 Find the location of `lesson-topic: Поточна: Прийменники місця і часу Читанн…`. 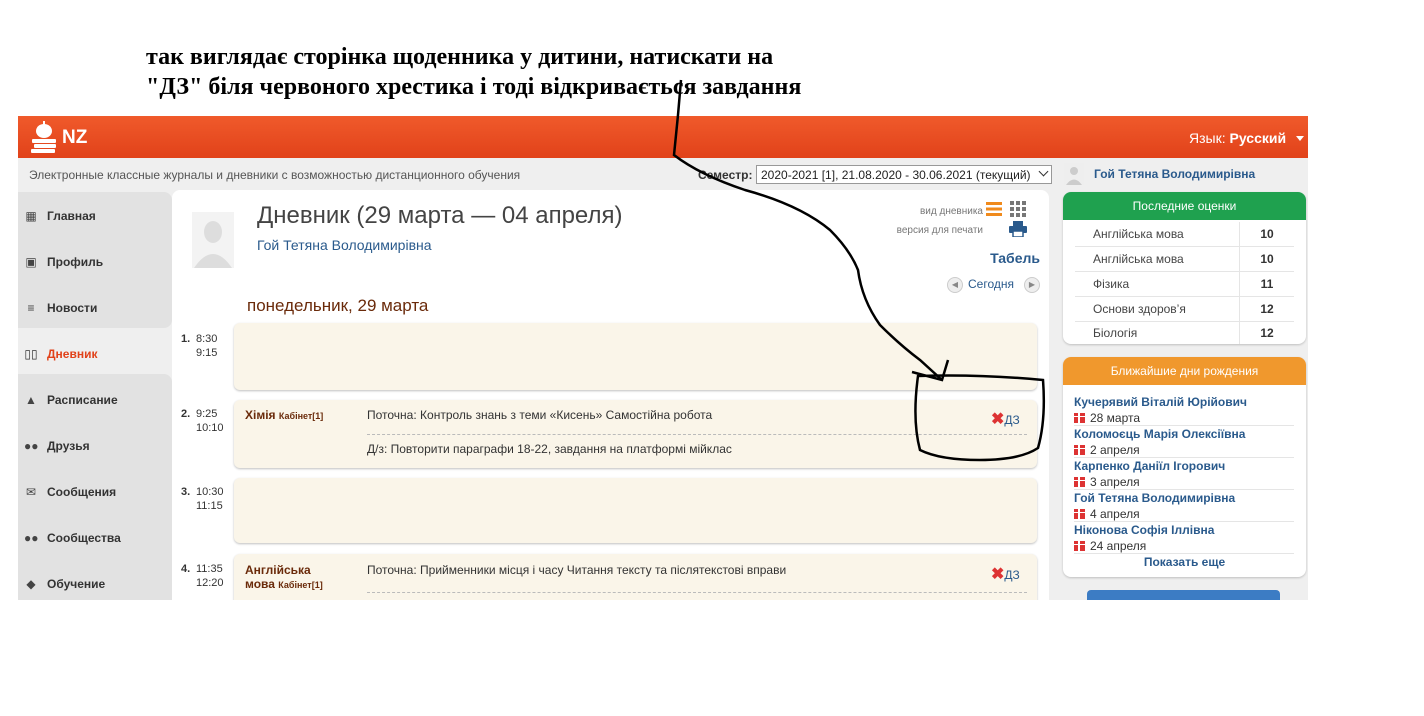

lesson-topic: Поточна: Прийменники місця і часу Читанн… is located at coordinates (577, 570).